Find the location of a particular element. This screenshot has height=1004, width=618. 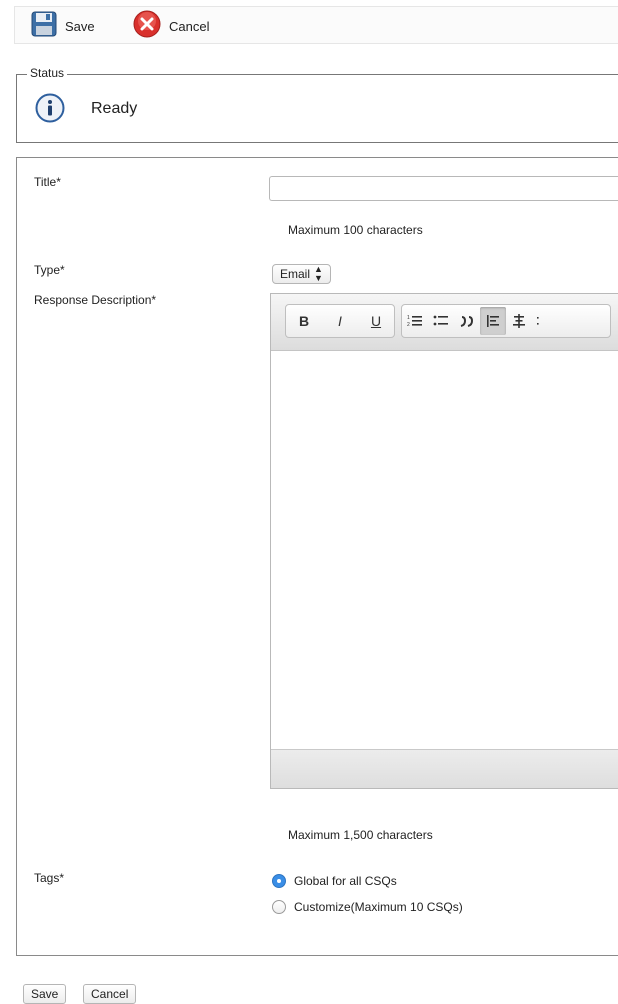

ordered-list-icon: 12 is located at coordinates (415, 321).